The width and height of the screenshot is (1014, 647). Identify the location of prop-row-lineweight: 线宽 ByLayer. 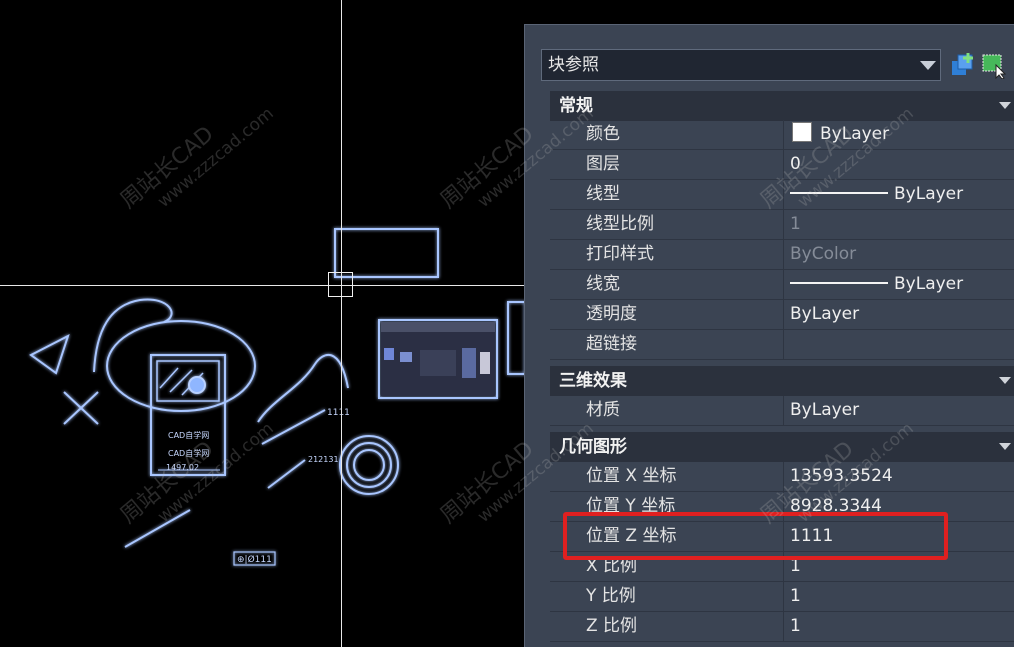
(782, 285).